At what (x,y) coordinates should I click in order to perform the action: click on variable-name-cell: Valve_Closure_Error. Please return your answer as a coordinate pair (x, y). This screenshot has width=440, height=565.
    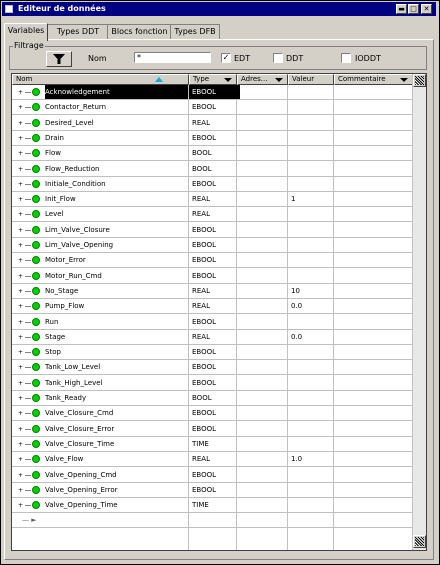
    Looking at the image, I should click on (116, 429).